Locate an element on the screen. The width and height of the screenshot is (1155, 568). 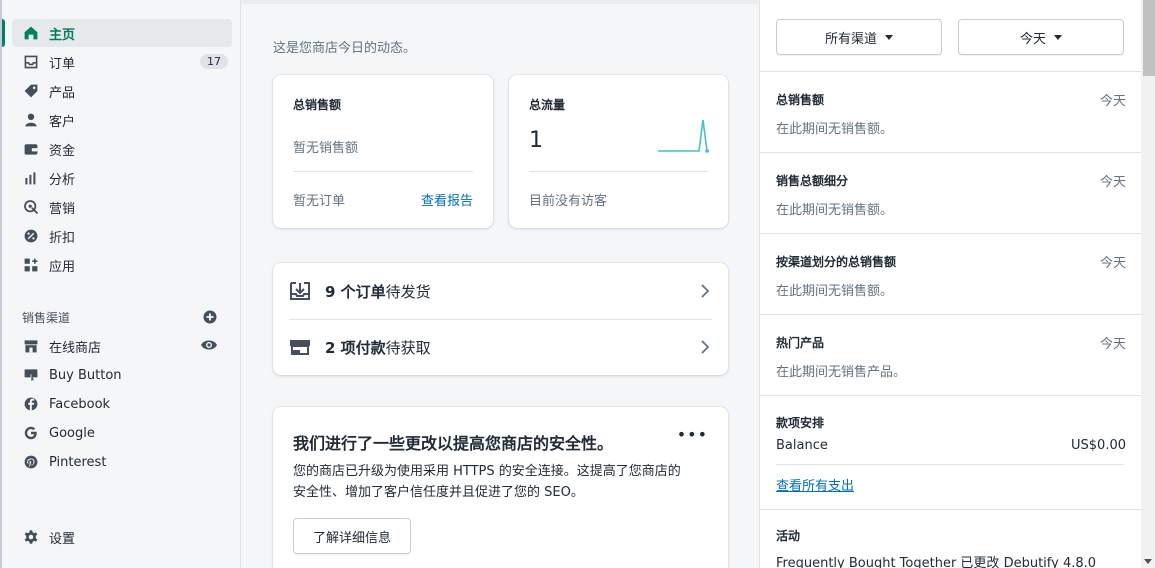
sidebar-item-online-store: 在线商店 is located at coordinates (122, 346).